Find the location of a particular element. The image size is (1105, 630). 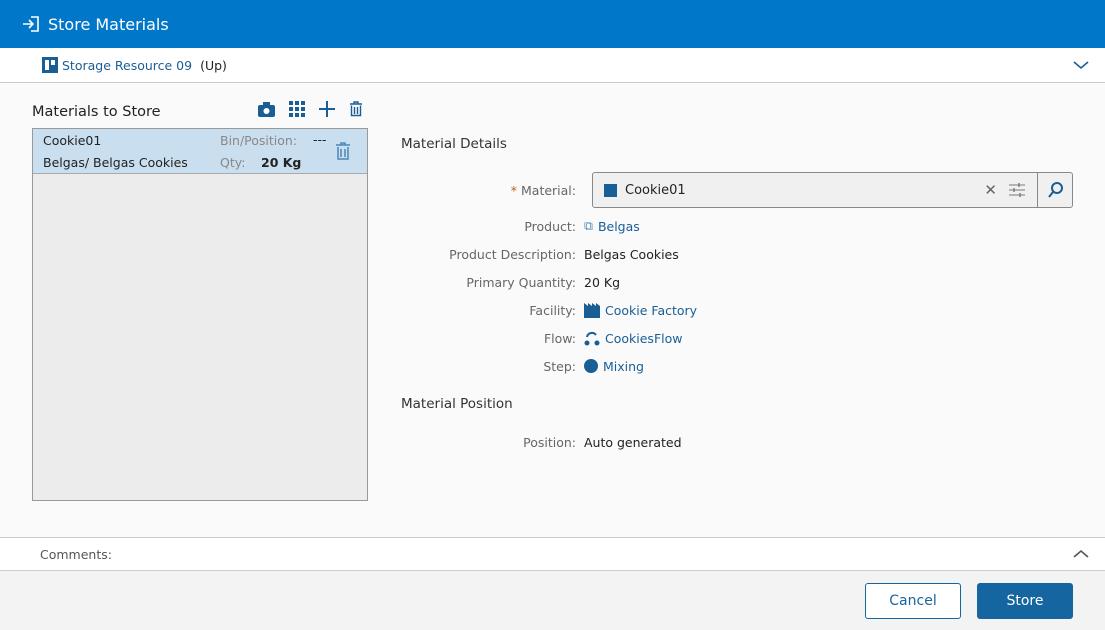

flow-icon is located at coordinates (592, 338).